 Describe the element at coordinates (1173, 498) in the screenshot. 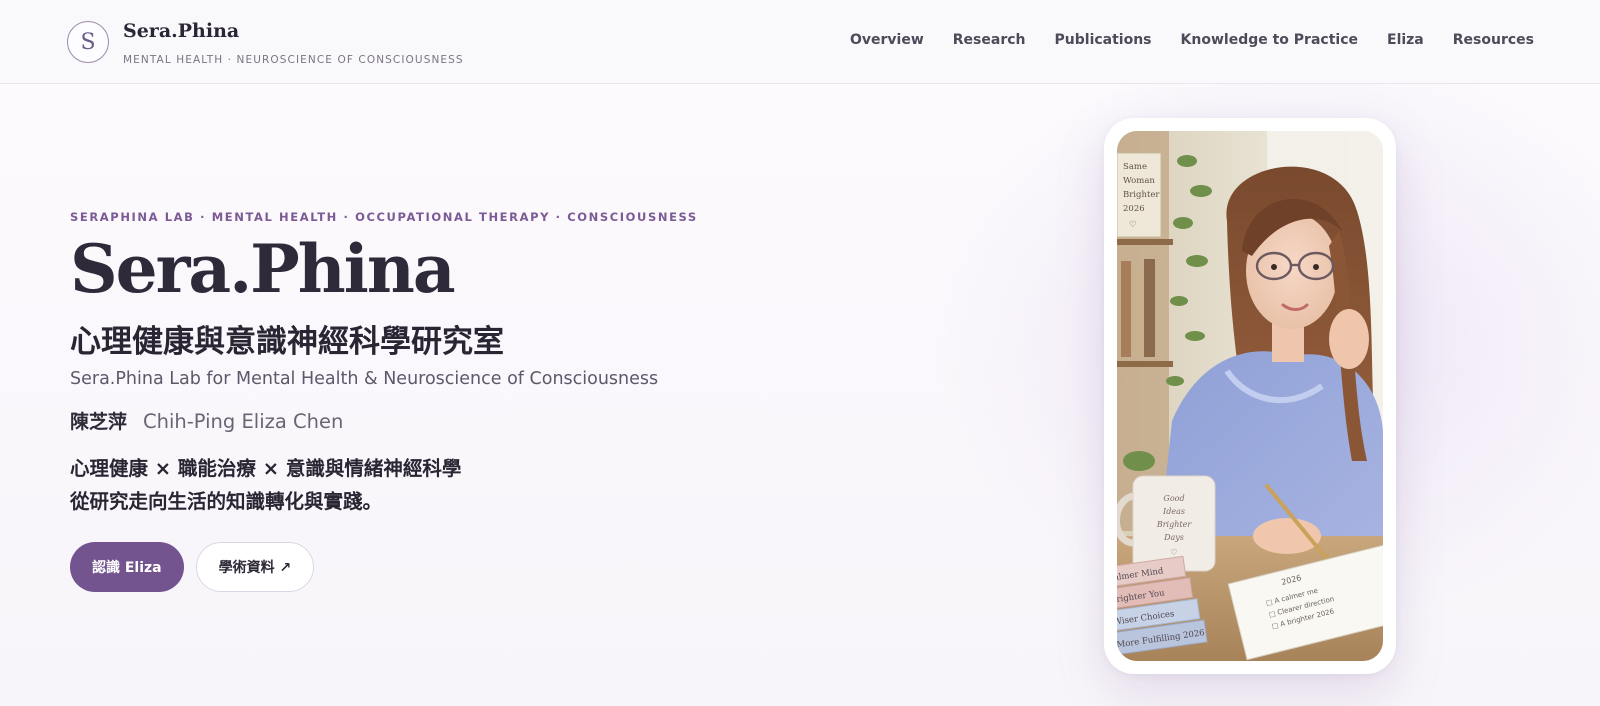

I see `mug-text-line: Good` at that location.